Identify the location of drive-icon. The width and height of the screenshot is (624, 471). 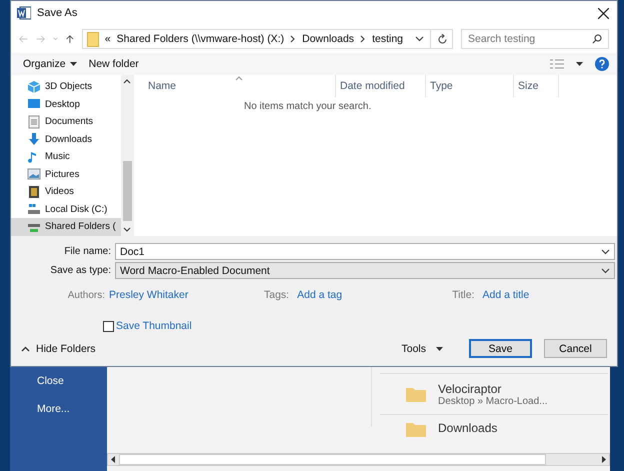
(34, 209).